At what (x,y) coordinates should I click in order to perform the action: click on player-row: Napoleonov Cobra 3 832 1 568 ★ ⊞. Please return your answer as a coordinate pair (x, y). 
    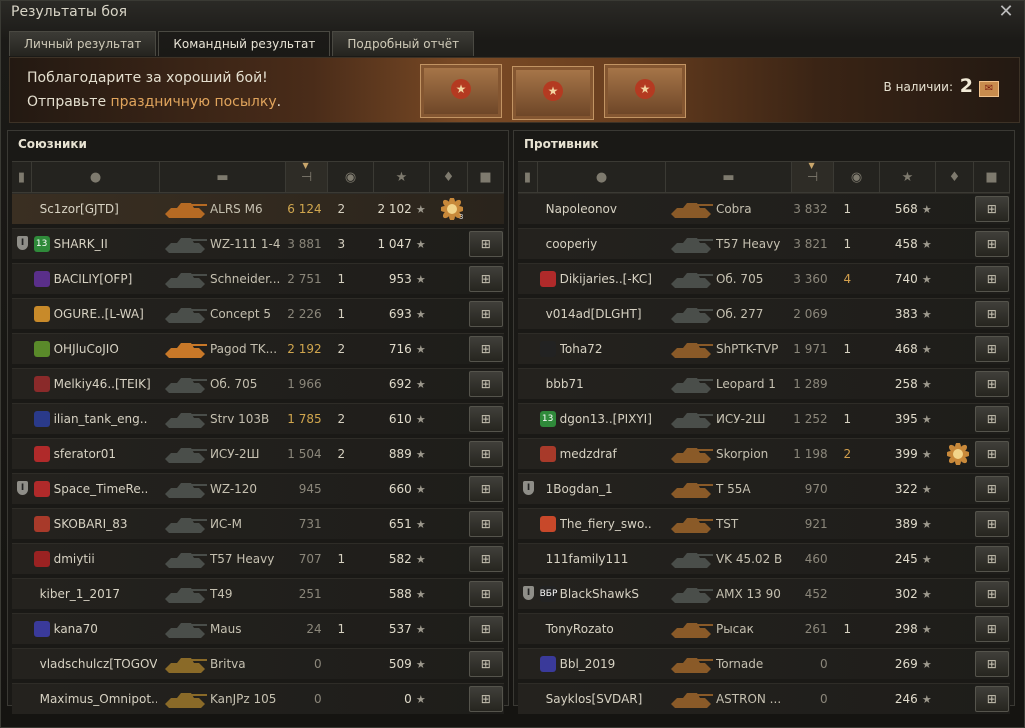
    Looking at the image, I should click on (764, 208).